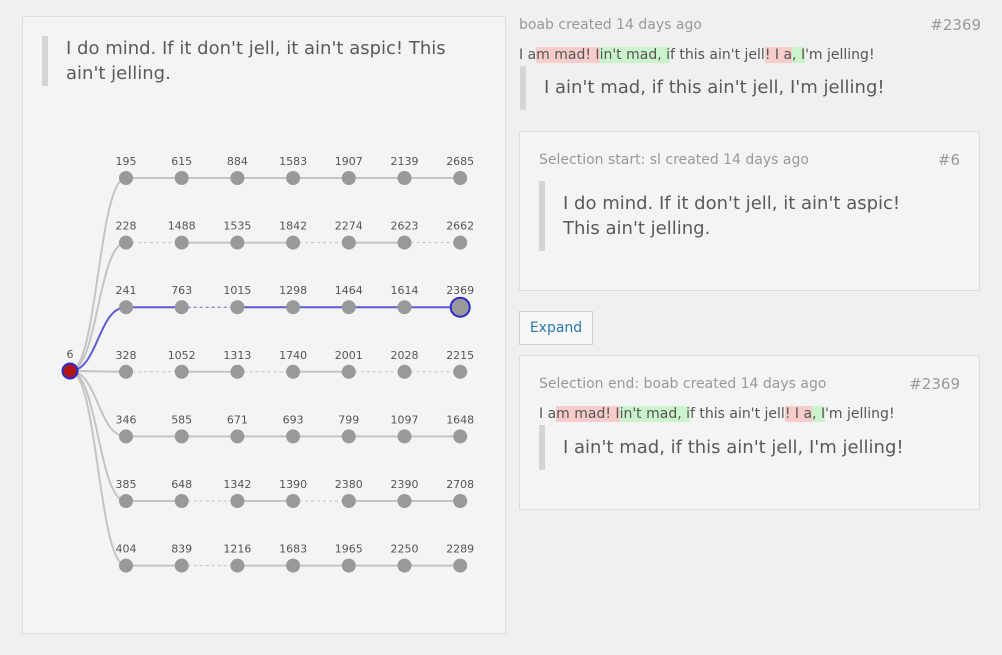  I want to click on node-label: 2001, so click(349, 355).